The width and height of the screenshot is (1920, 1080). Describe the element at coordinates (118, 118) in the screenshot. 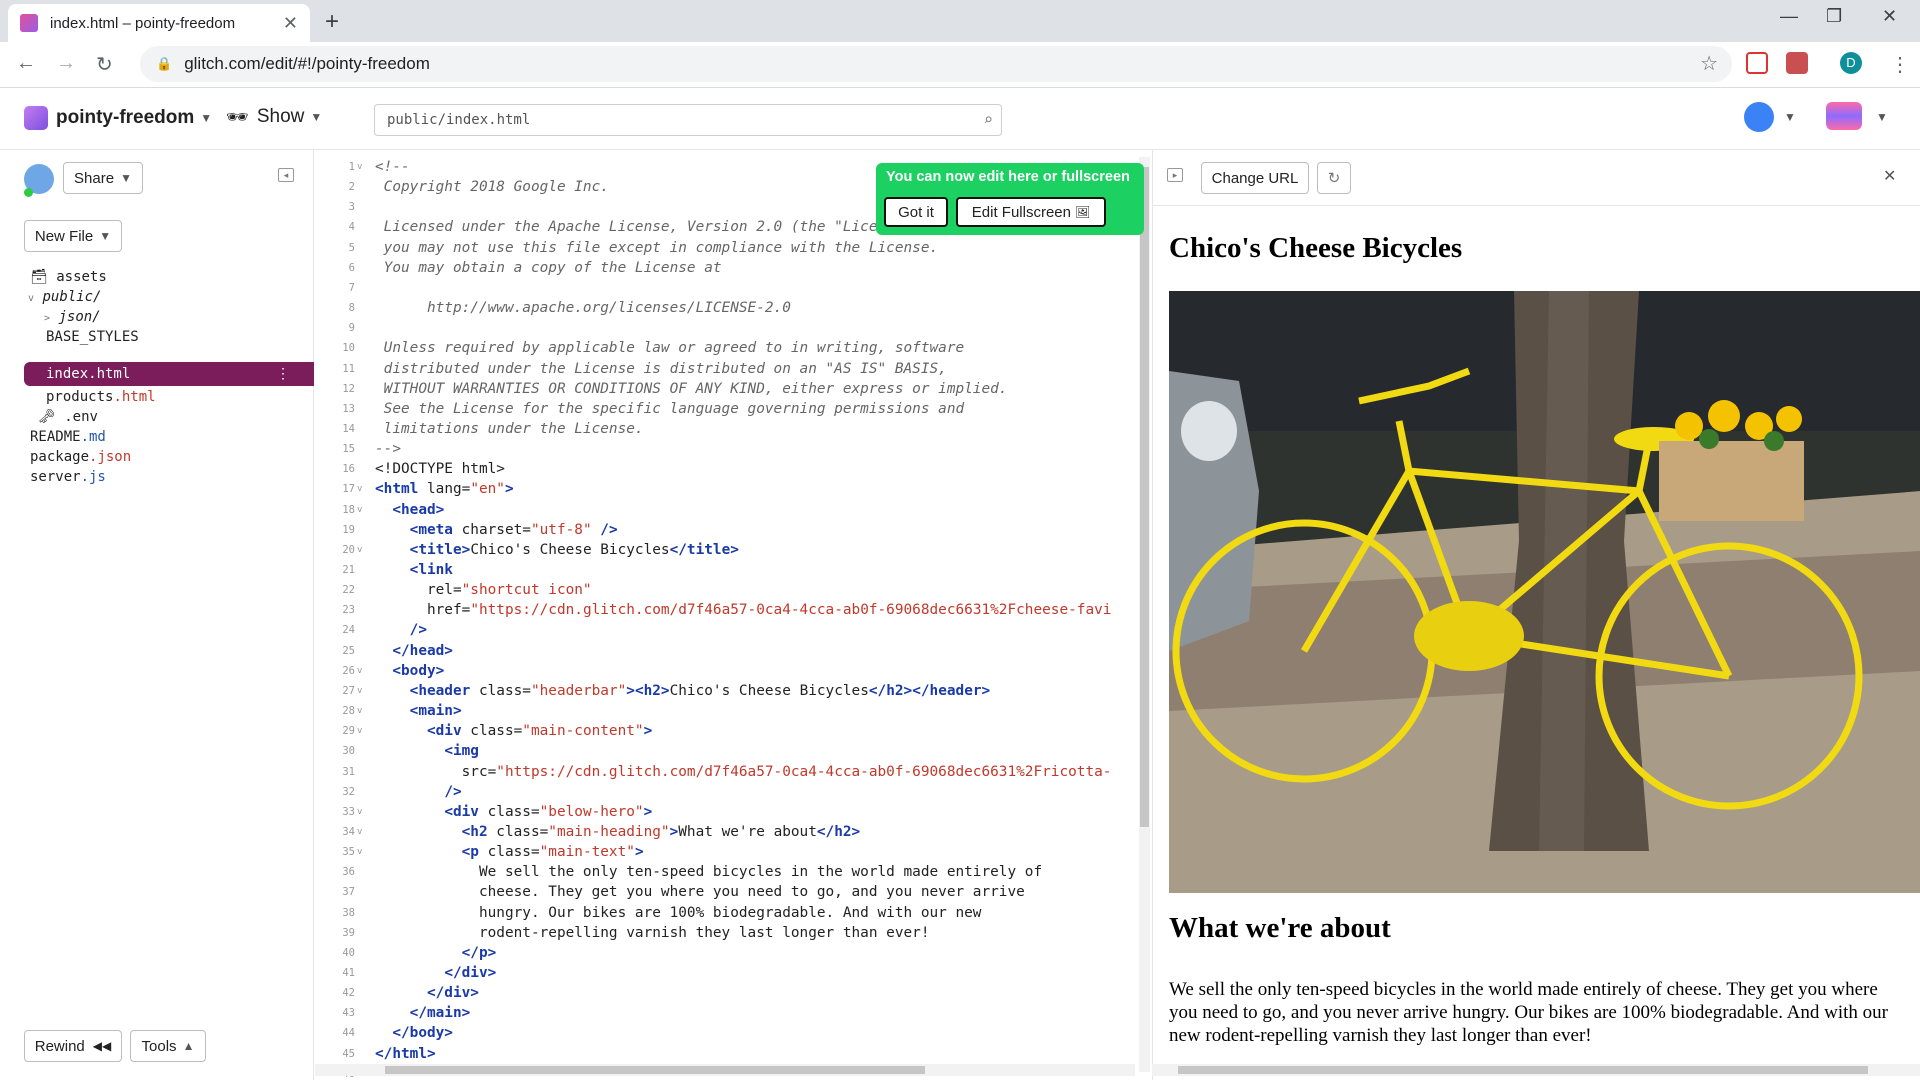

I see `project-menu: pointy-freedom ▼` at that location.